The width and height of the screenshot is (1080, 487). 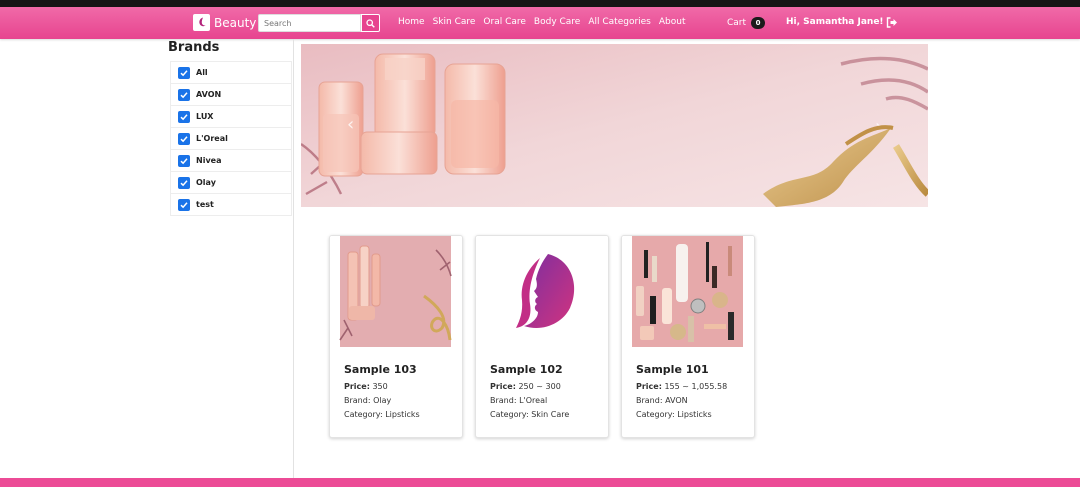 What do you see at coordinates (231, 204) in the screenshot?
I see `brand-filter-test: test` at bounding box center [231, 204].